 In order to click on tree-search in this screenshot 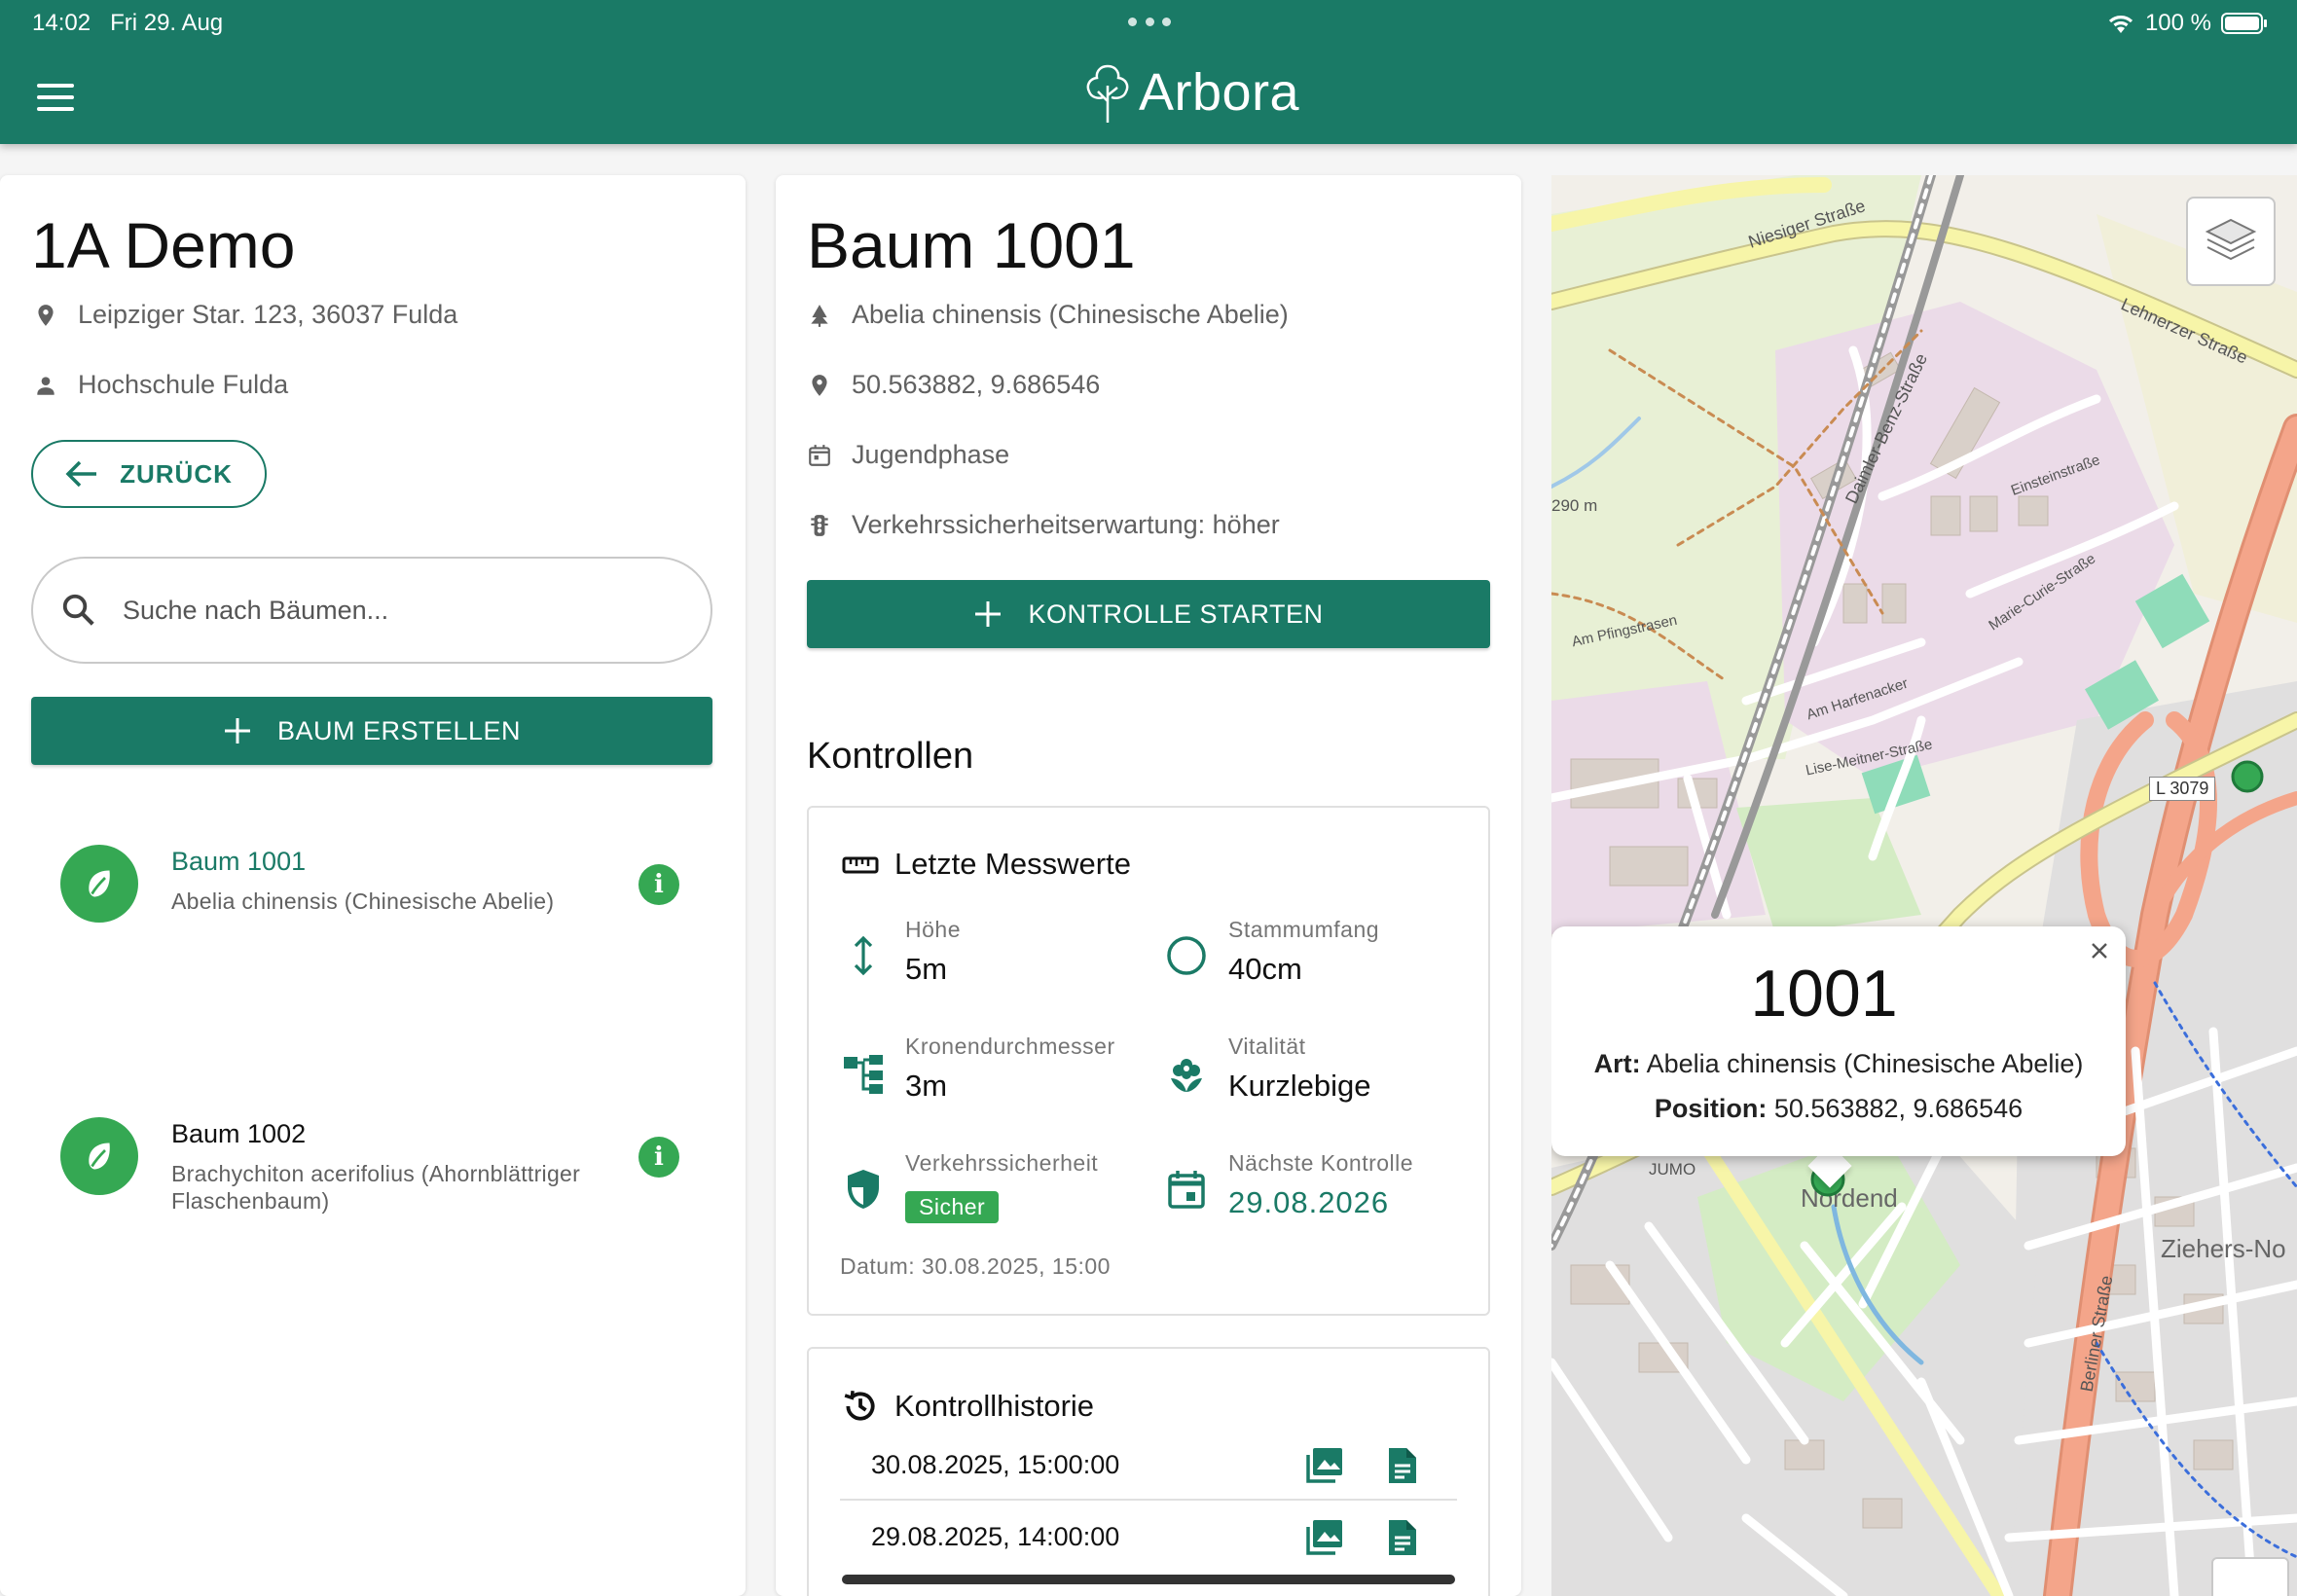, I will do `click(371, 611)`.